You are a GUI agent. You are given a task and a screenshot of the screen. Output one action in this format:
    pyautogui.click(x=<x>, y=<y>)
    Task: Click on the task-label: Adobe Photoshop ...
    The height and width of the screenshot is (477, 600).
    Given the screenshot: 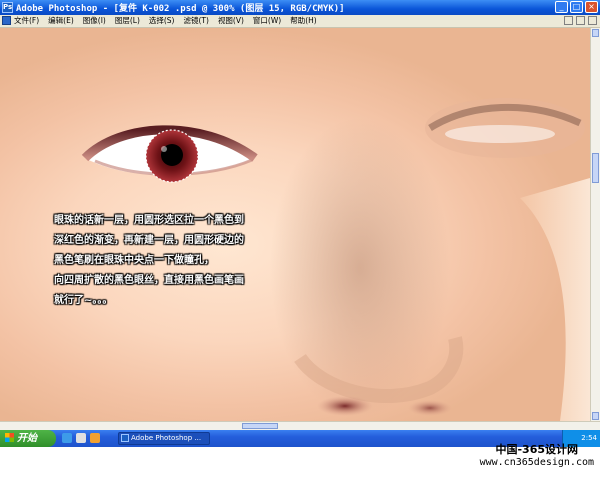 What is the action you would take?
    pyautogui.click(x=166, y=438)
    